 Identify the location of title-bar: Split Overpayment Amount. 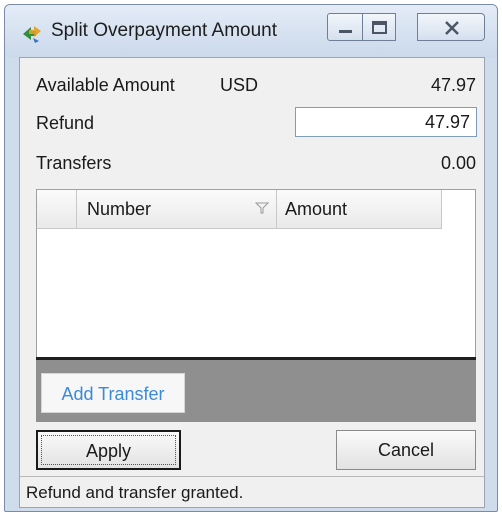
(251, 31).